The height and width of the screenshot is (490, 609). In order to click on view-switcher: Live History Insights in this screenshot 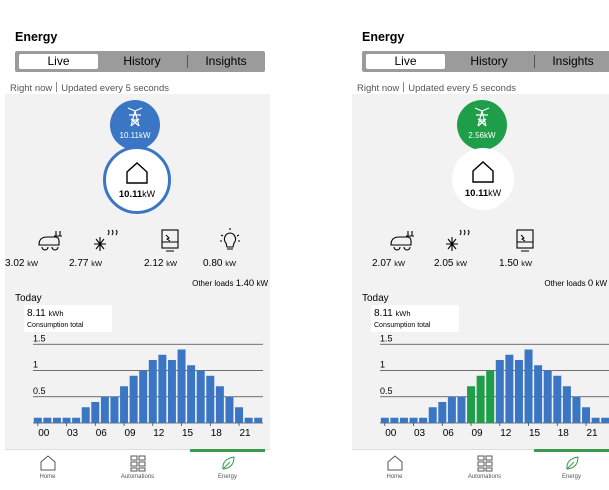, I will do `click(485, 61)`.